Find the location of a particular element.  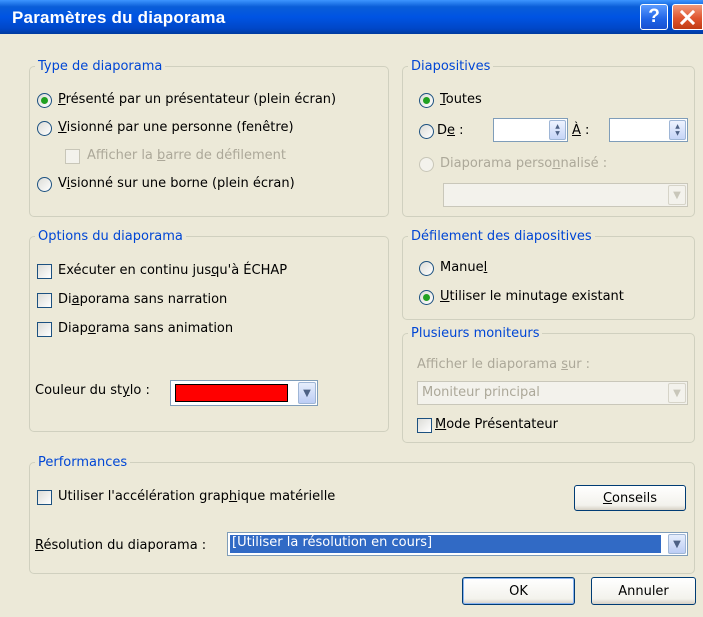

radio-manual-advance-label: Manuel is located at coordinates (463, 267).